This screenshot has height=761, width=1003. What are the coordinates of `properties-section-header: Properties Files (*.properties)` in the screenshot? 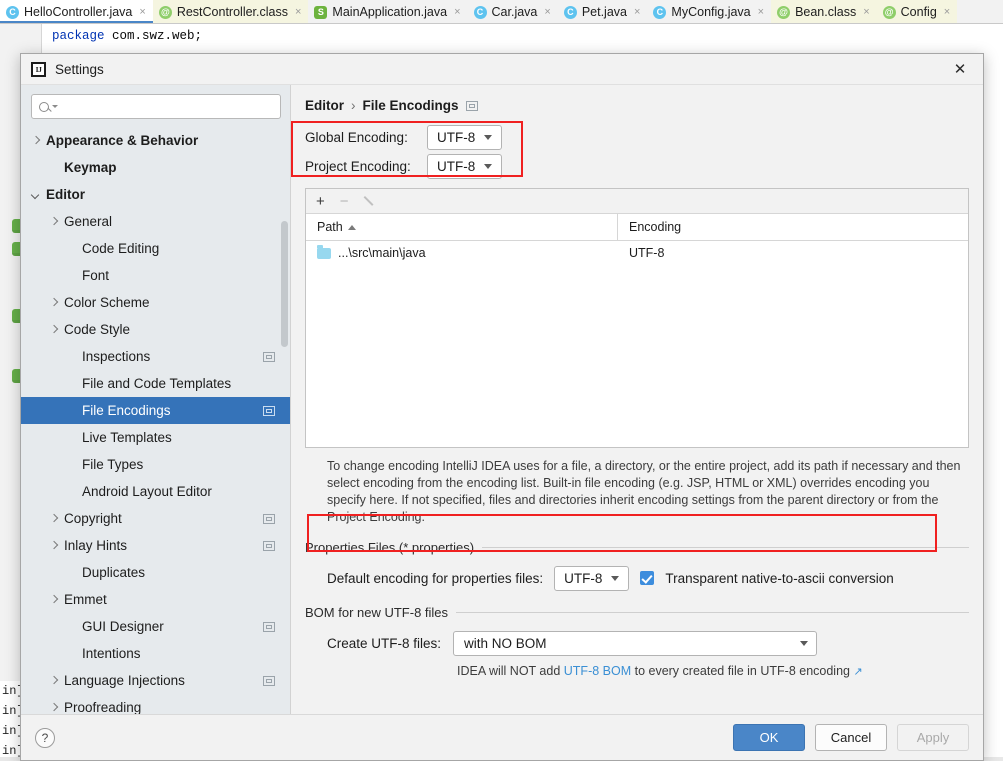 It's located at (637, 547).